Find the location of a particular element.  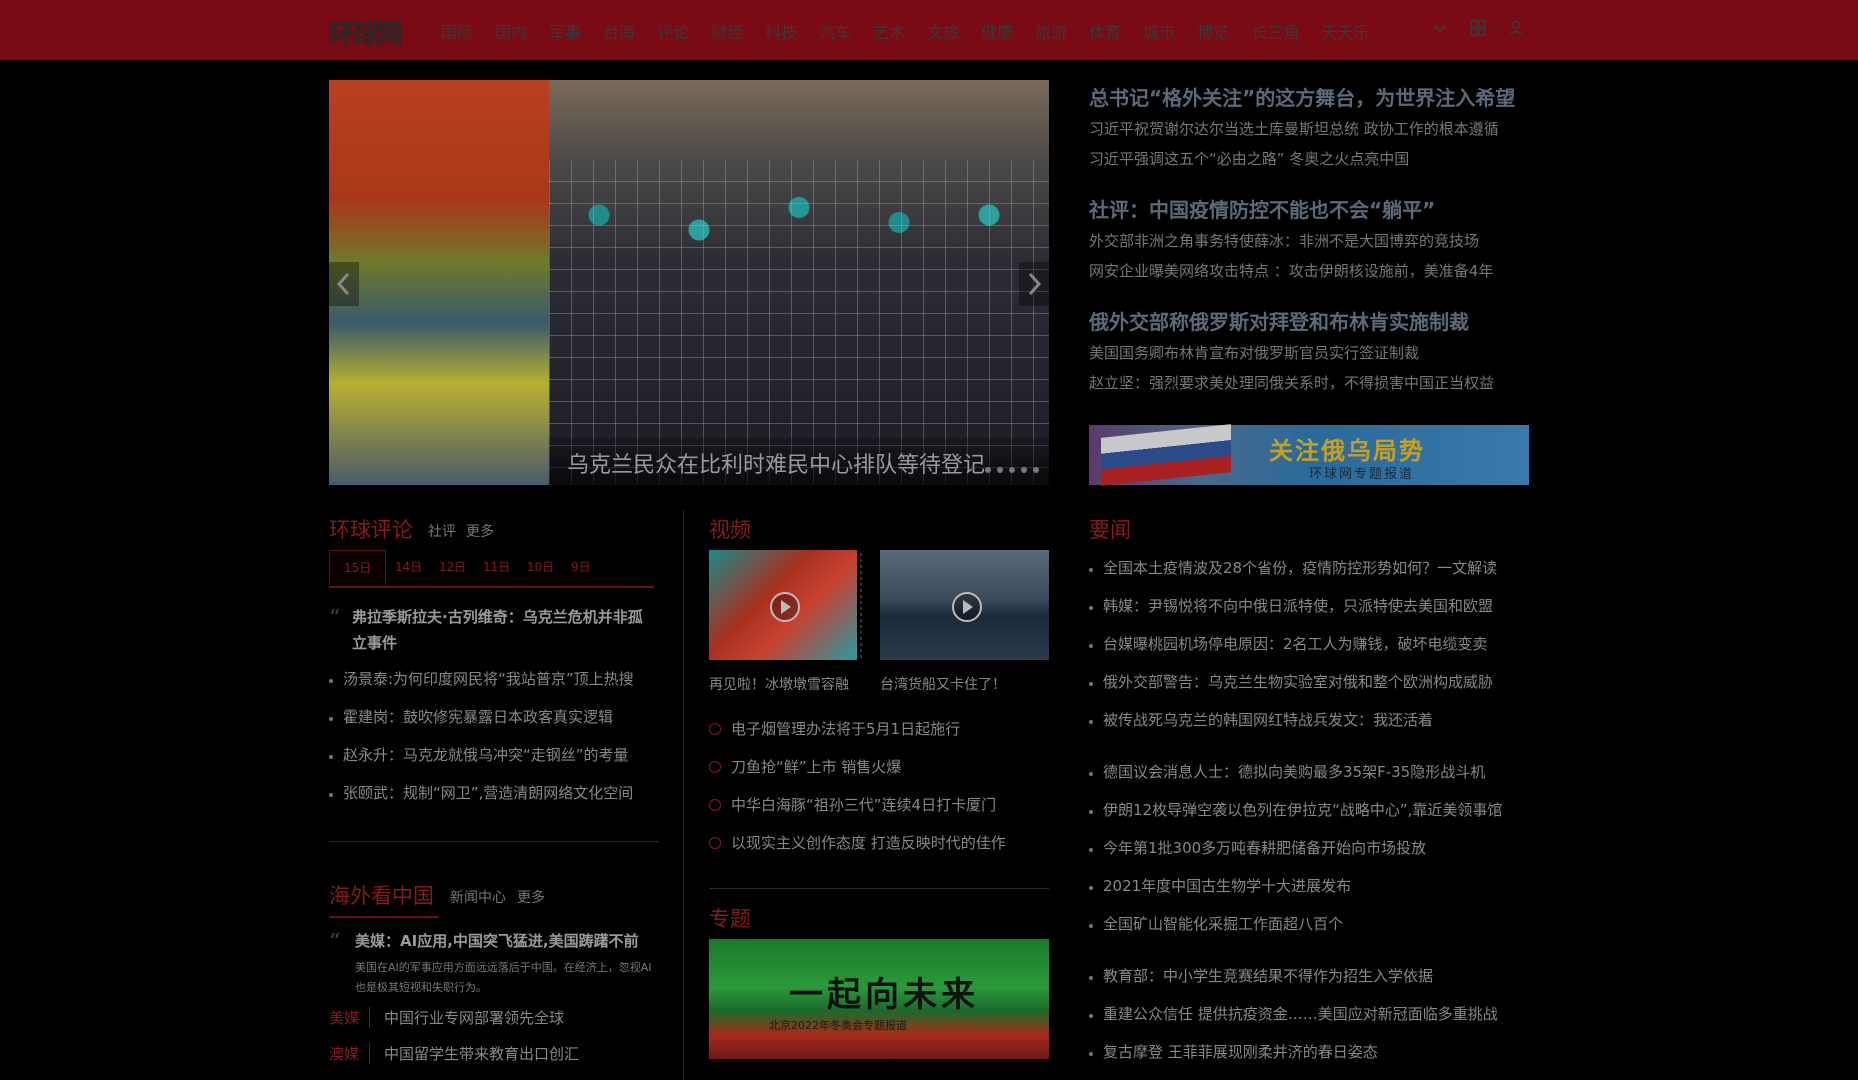

headline-sub: 赵立坚：强烈要求美处理同俄关系时，不得损害中国正当权益 is located at coordinates (1309, 383).